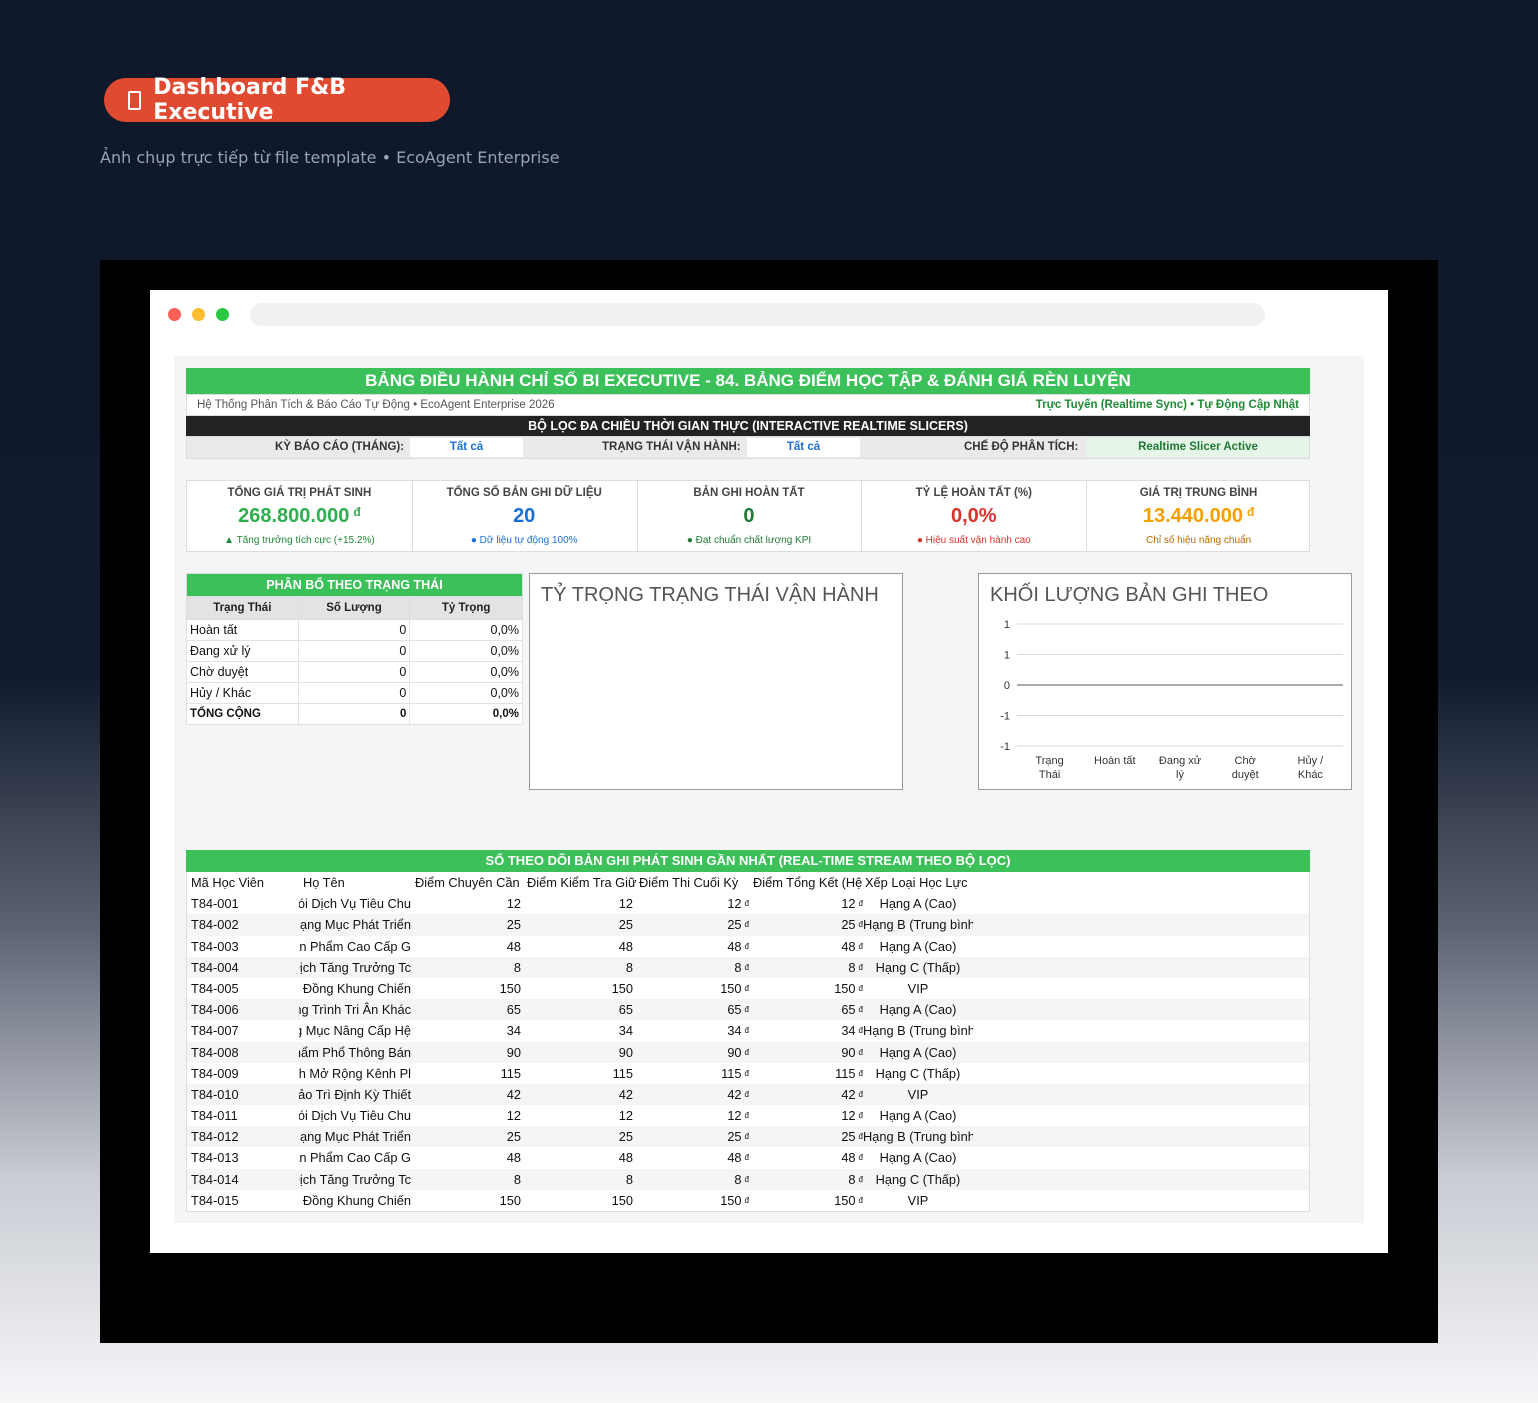 The image size is (1538, 1403). I want to click on table-cell: T84-009, so click(215, 1073).